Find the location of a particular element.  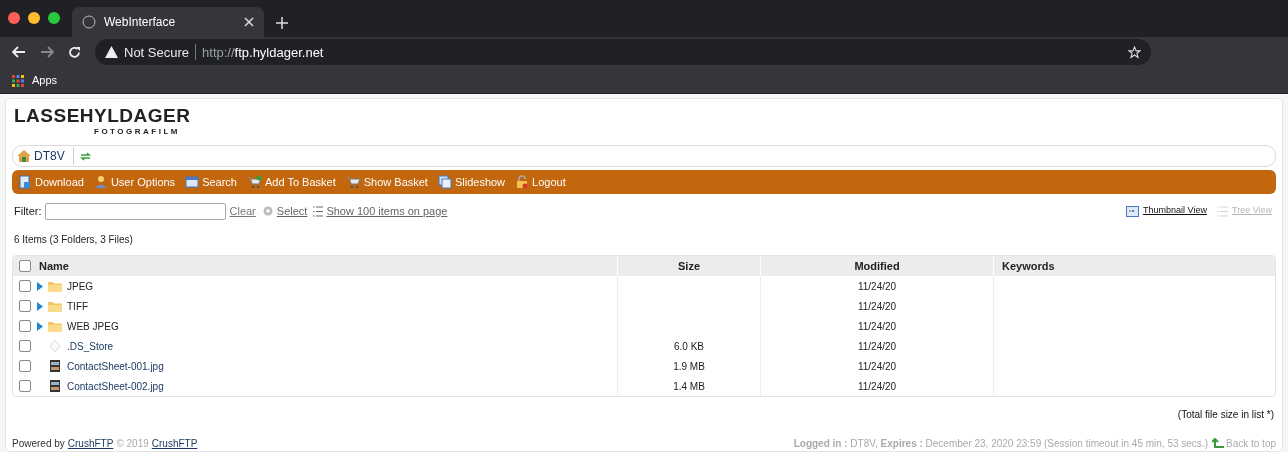

column-header: Name is located at coordinates (327, 266).